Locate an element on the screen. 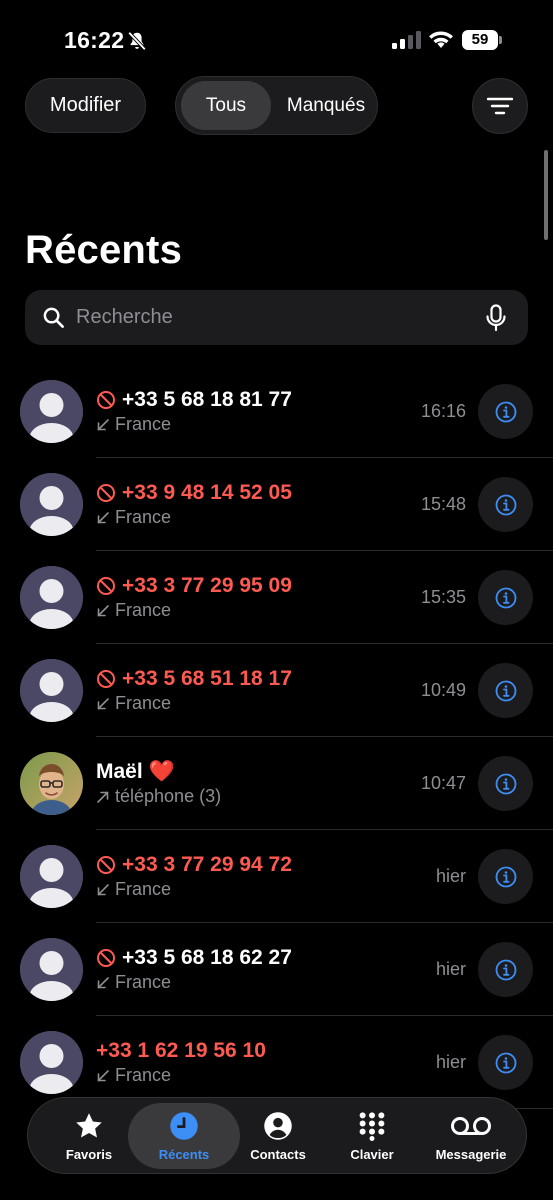 This screenshot has height=1200, width=553. call-row: +33 5 68 18 81 77 France 16:16 is located at coordinates (276, 411).